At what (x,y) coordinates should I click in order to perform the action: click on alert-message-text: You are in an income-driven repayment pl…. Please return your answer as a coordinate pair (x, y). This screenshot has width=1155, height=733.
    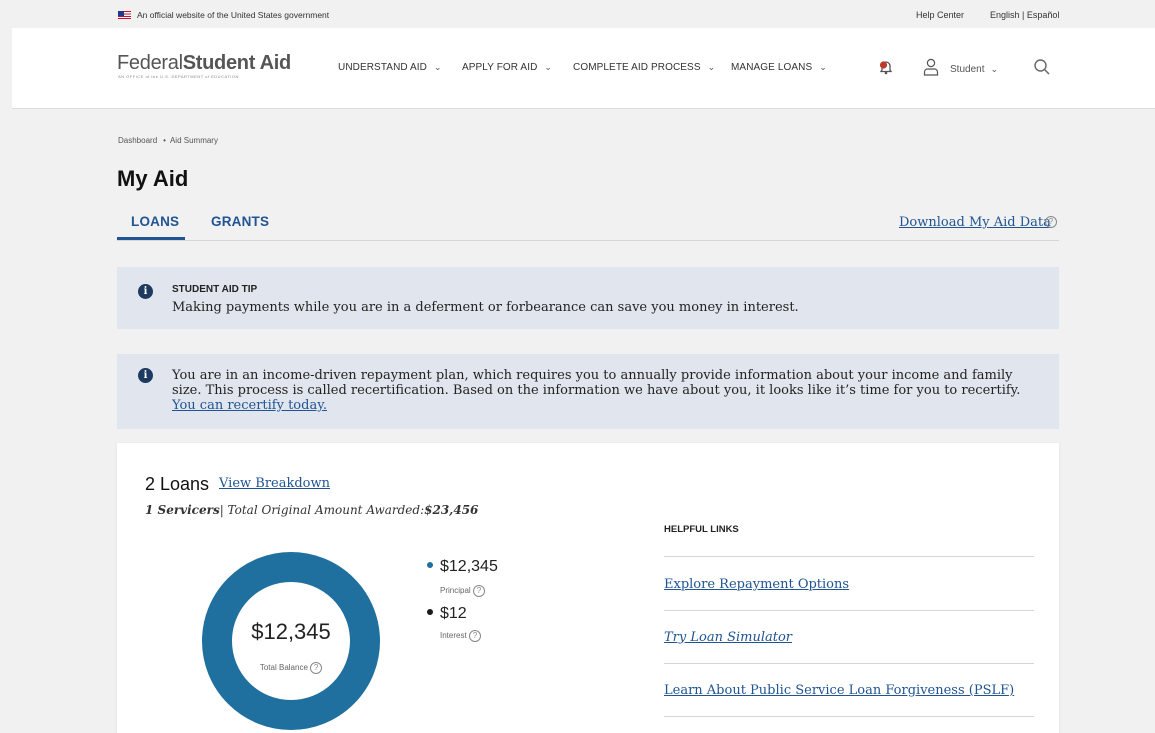
    Looking at the image, I should click on (596, 383).